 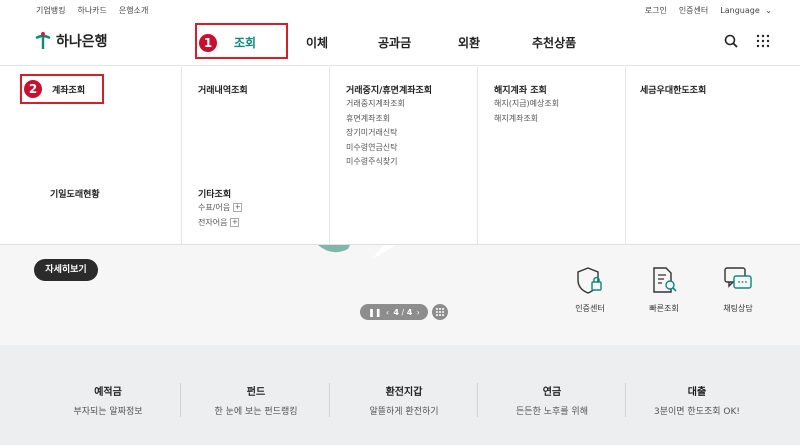 What do you see at coordinates (738, 278) in the screenshot?
I see `chat-icon` at bounding box center [738, 278].